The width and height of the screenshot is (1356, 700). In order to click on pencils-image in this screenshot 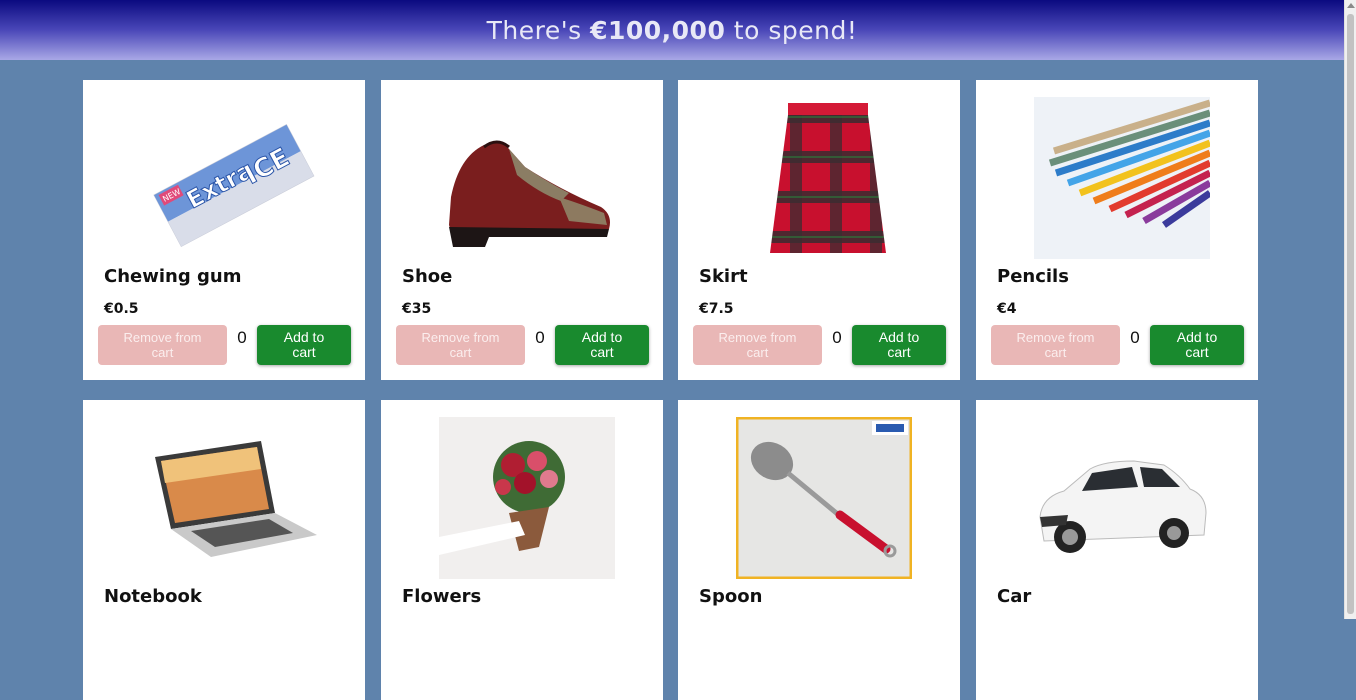, I will do `click(1122, 178)`.